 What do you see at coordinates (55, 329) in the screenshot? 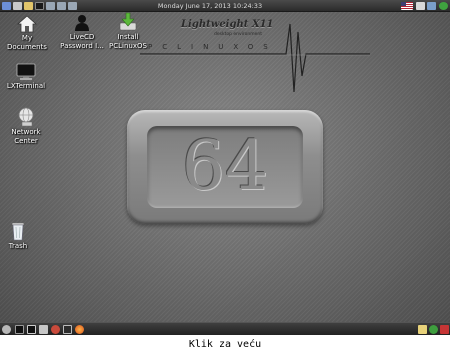
I see `control-center-icon` at bounding box center [55, 329].